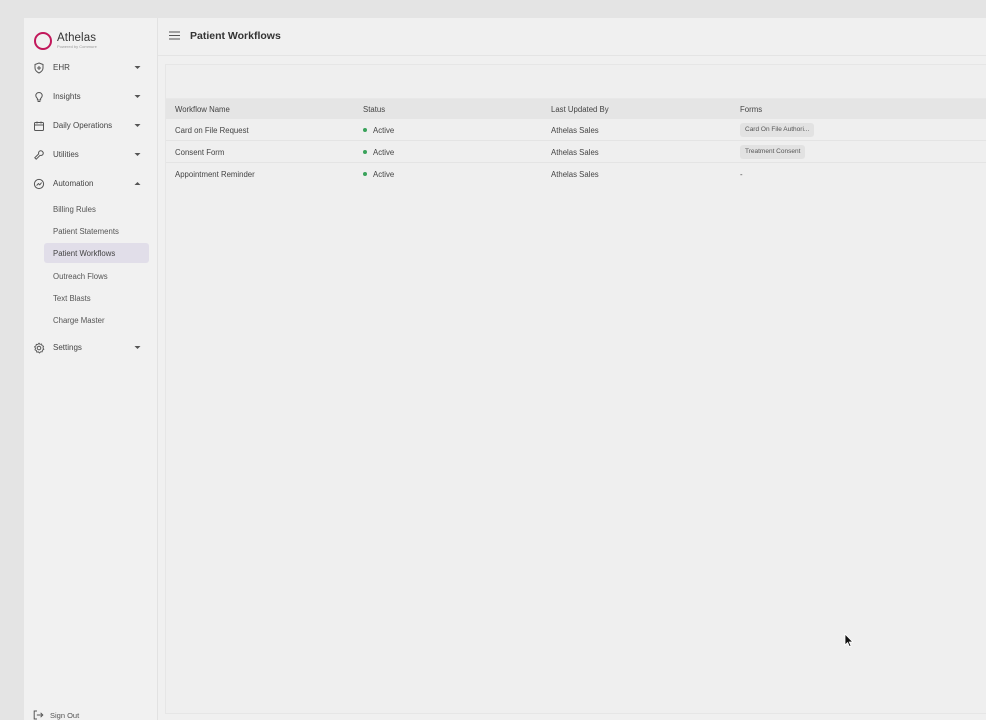  I want to click on lightbulb-icon, so click(39, 96).